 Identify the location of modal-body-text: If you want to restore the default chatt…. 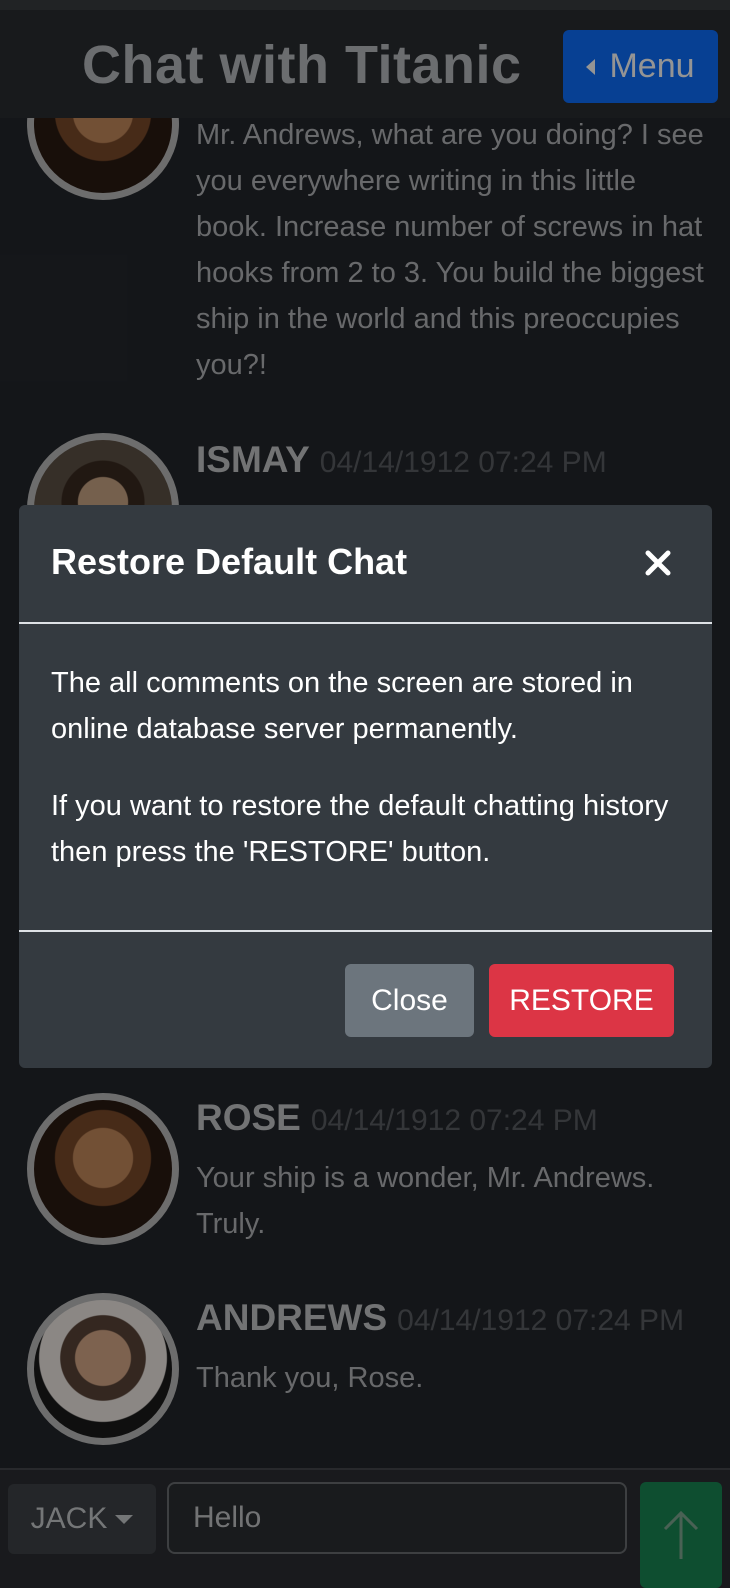
(360, 829).